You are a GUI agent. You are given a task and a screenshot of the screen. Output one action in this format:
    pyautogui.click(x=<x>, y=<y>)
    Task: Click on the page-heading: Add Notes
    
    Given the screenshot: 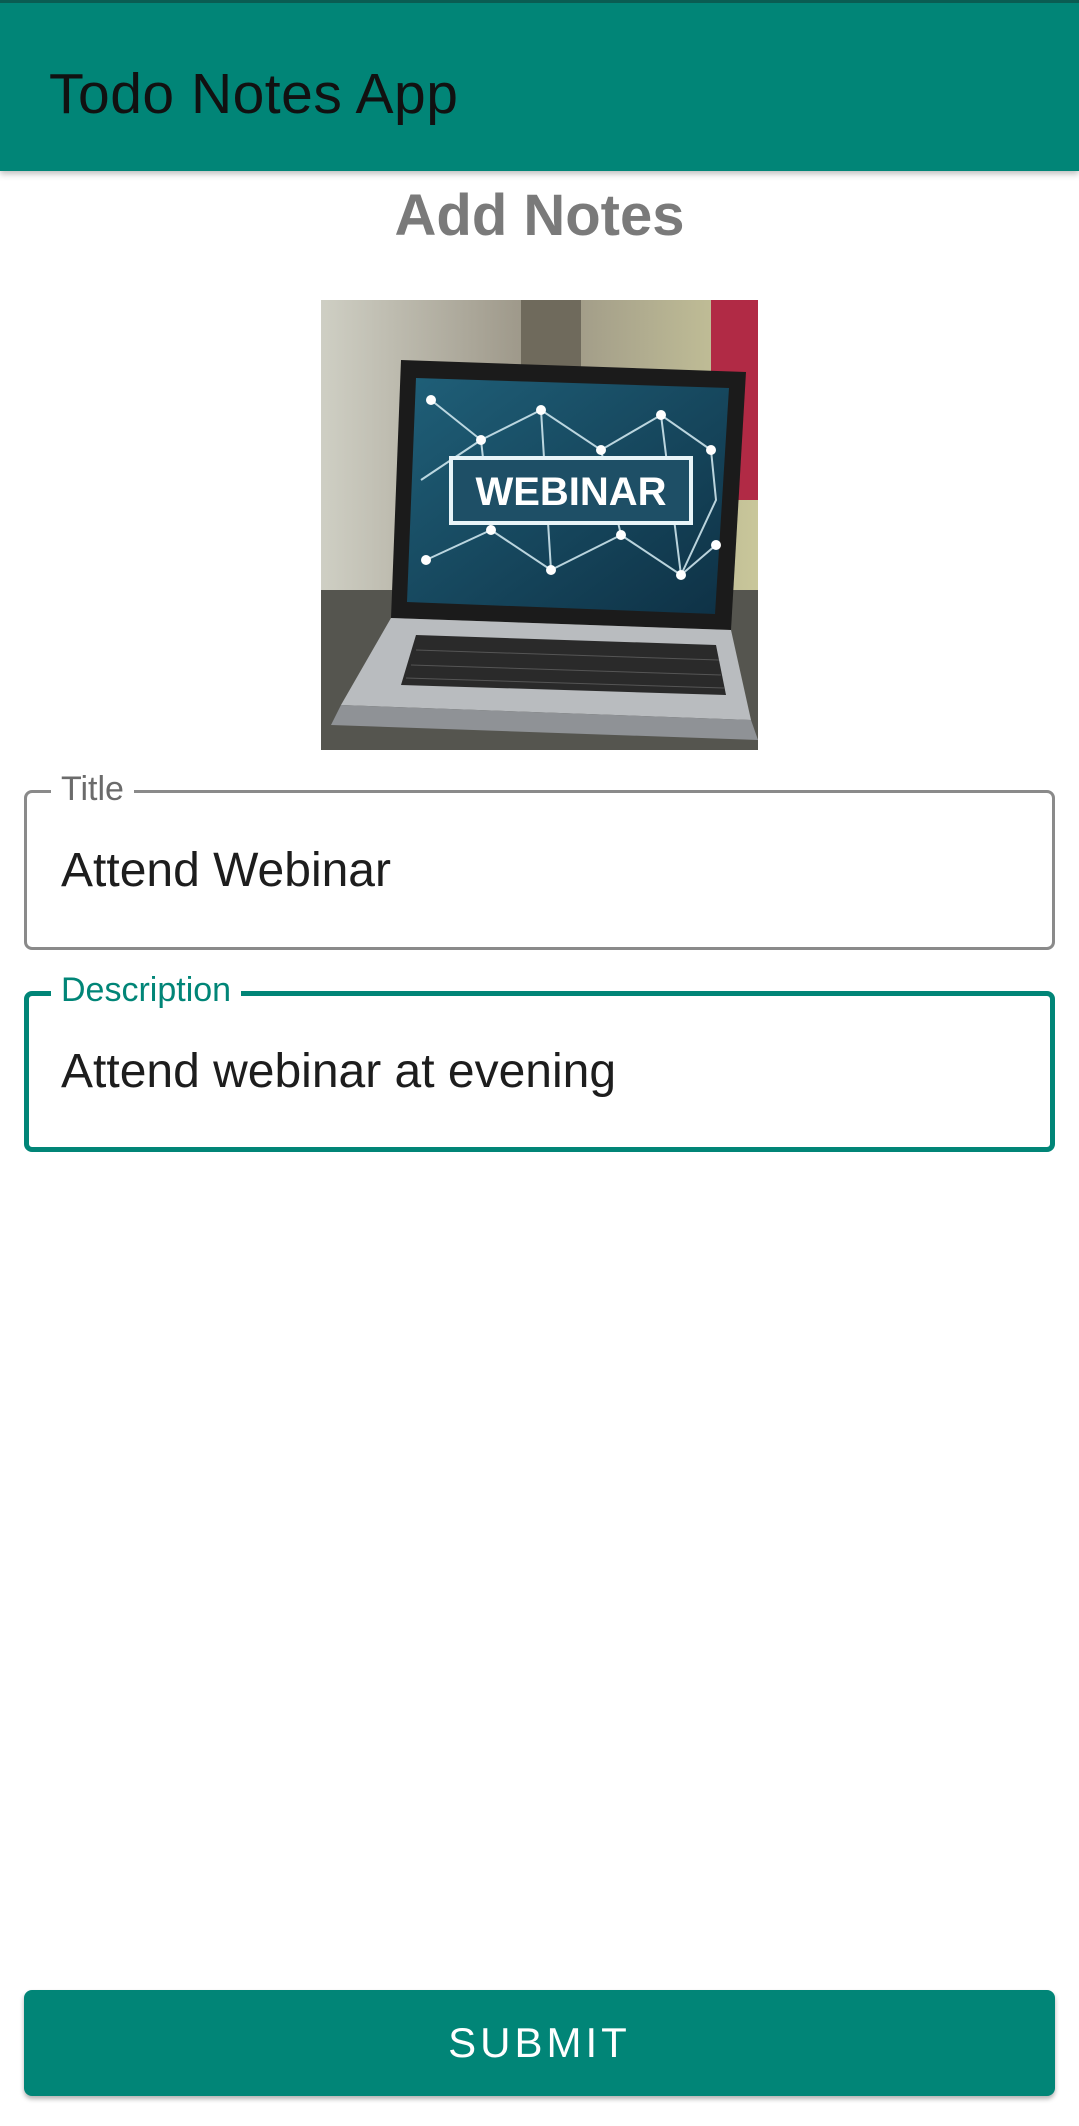 What is the action you would take?
    pyautogui.click(x=539, y=215)
    